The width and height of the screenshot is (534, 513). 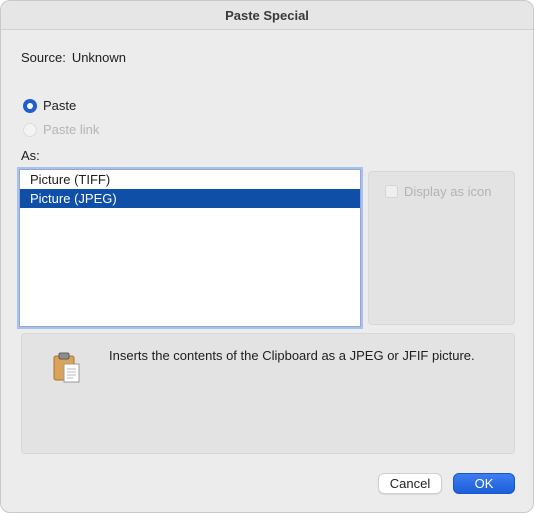 What do you see at coordinates (71, 129) in the screenshot?
I see `paste-link-label: Paste link` at bounding box center [71, 129].